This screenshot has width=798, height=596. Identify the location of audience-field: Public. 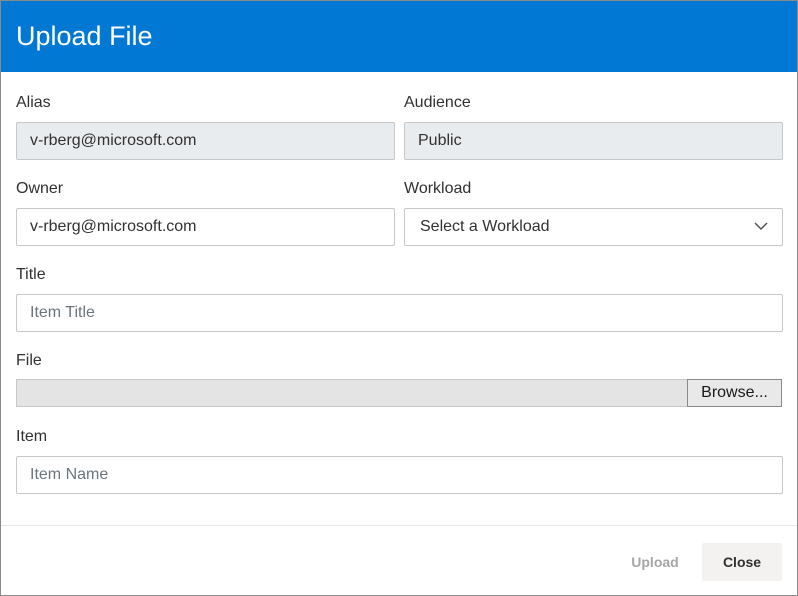
(593, 141).